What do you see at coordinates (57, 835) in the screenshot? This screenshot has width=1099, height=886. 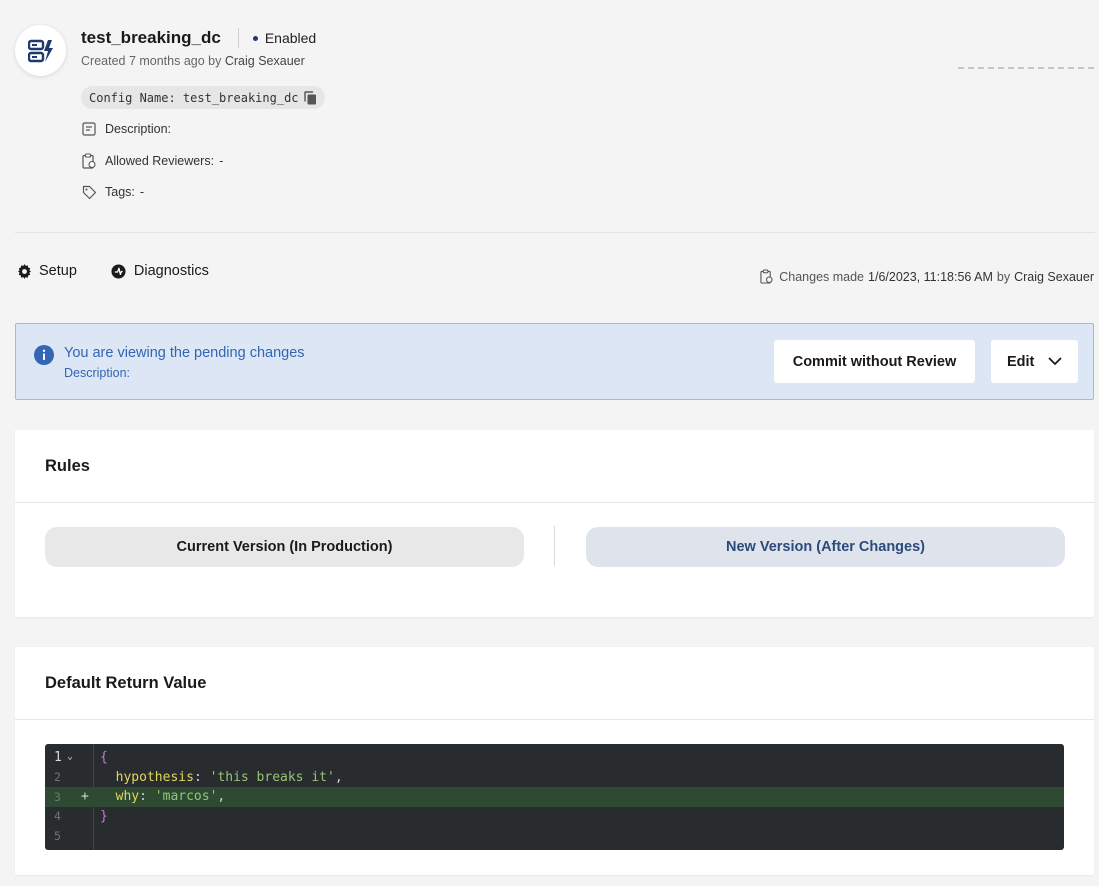 I see `line-number: 5` at bounding box center [57, 835].